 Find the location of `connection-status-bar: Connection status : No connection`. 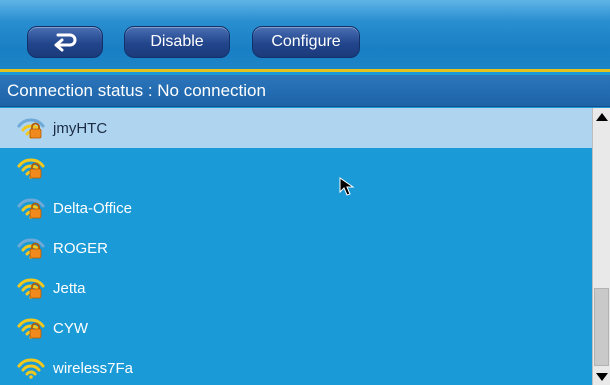

connection-status-bar: Connection status : No connection is located at coordinates (305, 91).